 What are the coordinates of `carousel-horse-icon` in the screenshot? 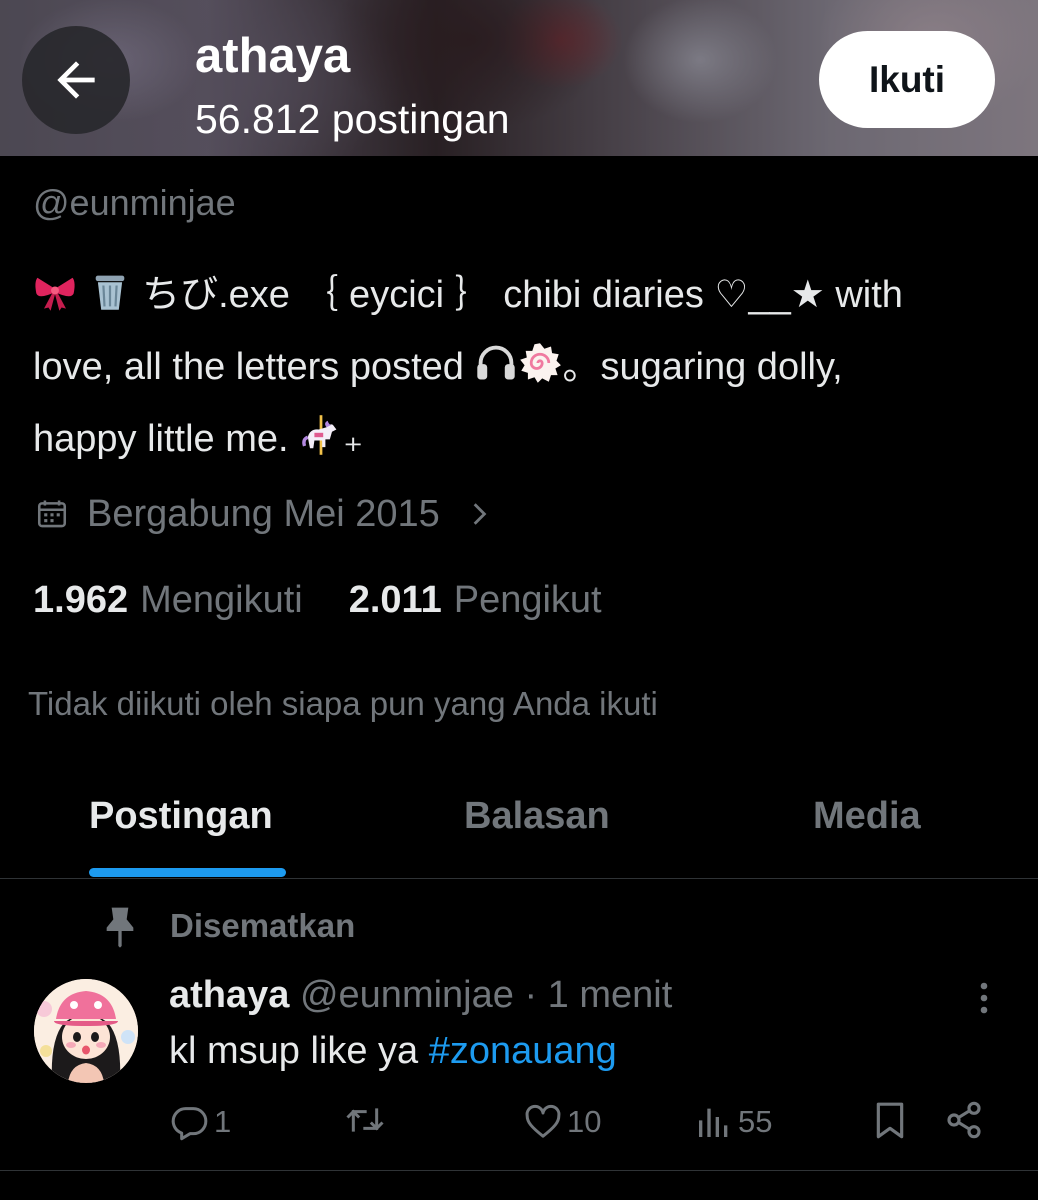 It's located at (321, 445).